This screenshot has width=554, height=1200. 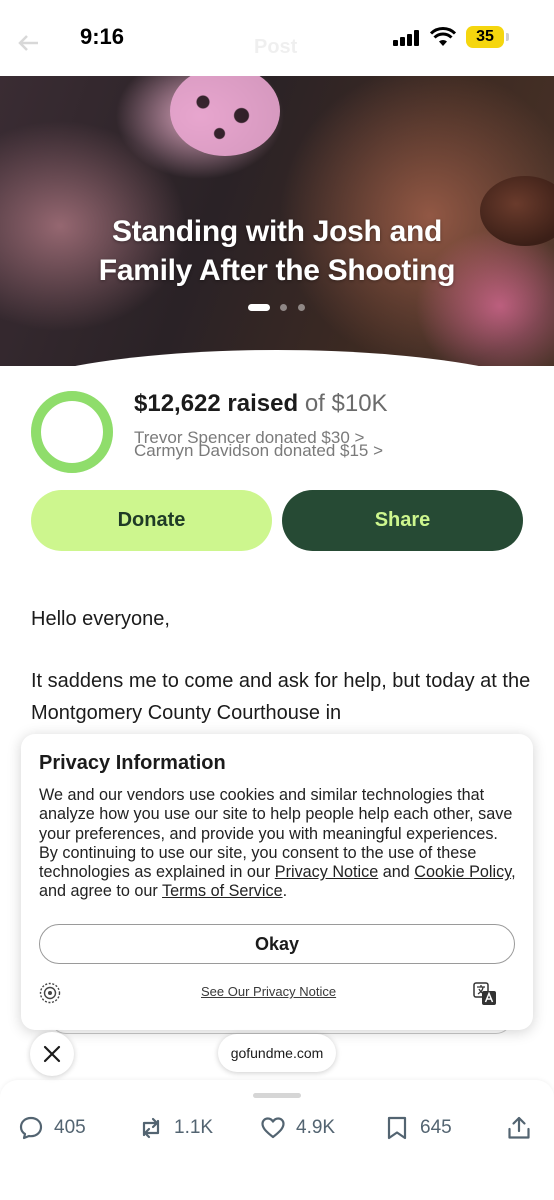 What do you see at coordinates (462, 872) in the screenshot?
I see `cookie-policy-link: Cookie Policy` at bounding box center [462, 872].